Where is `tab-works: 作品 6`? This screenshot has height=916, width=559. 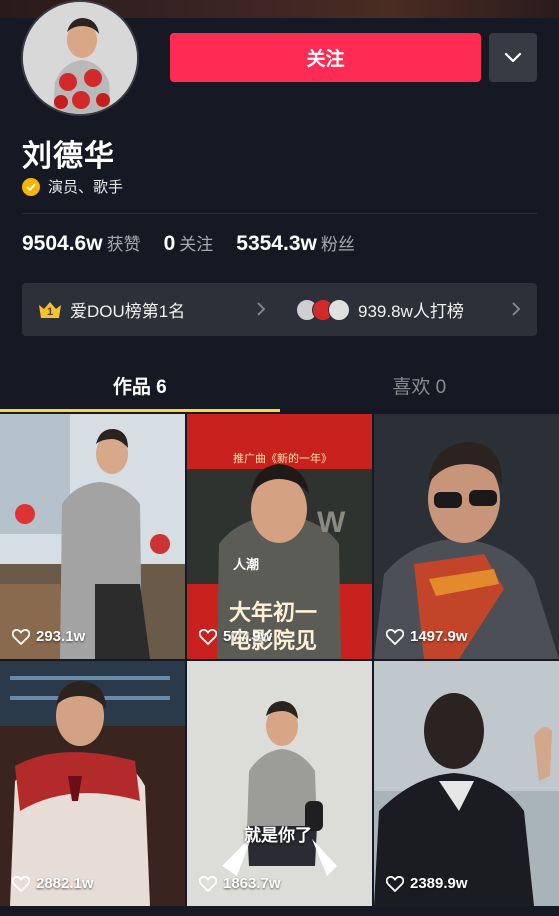
tab-works: 作品 6 is located at coordinates (140, 385).